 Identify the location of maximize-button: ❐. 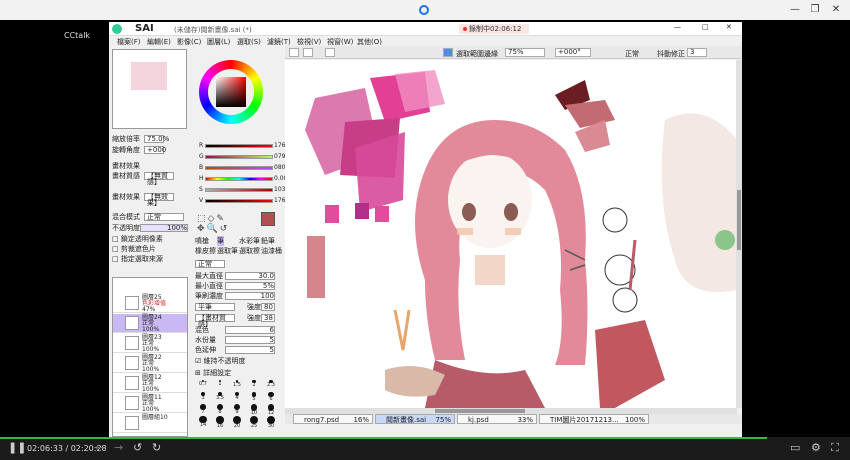
(815, 9).